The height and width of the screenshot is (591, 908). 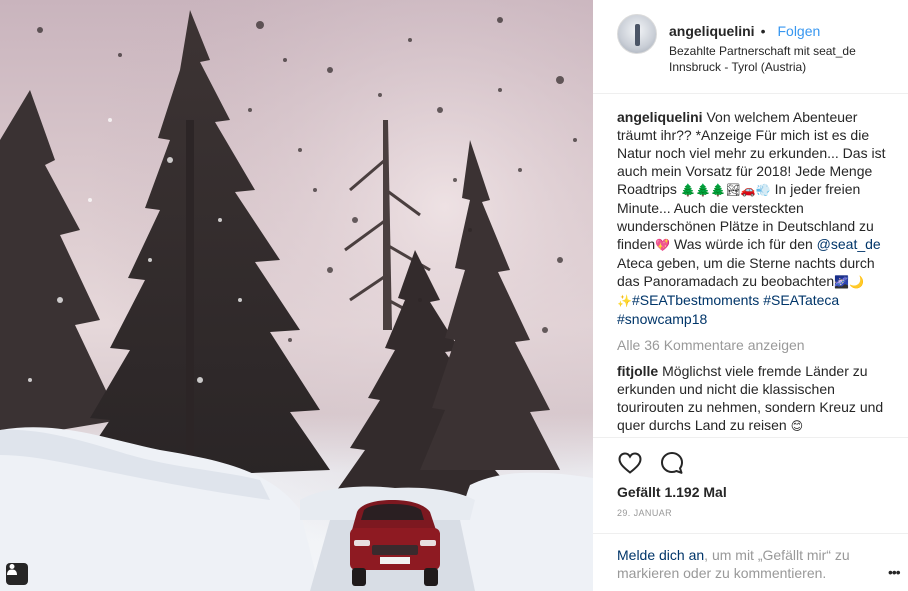 What do you see at coordinates (672, 463) in the screenshot?
I see `speech-bubble-icon` at bounding box center [672, 463].